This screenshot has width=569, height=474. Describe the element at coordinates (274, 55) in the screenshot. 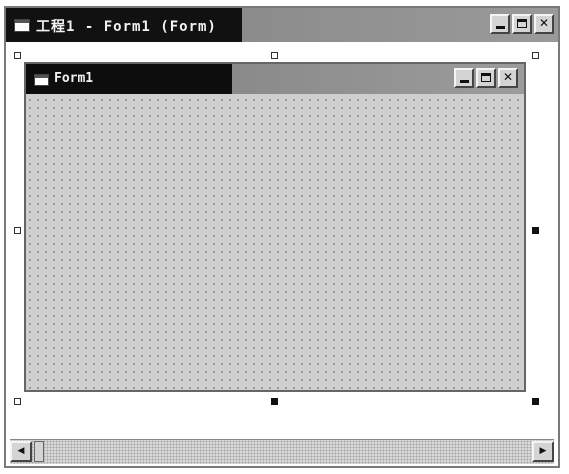

I see `resize-handle-top-center` at that location.